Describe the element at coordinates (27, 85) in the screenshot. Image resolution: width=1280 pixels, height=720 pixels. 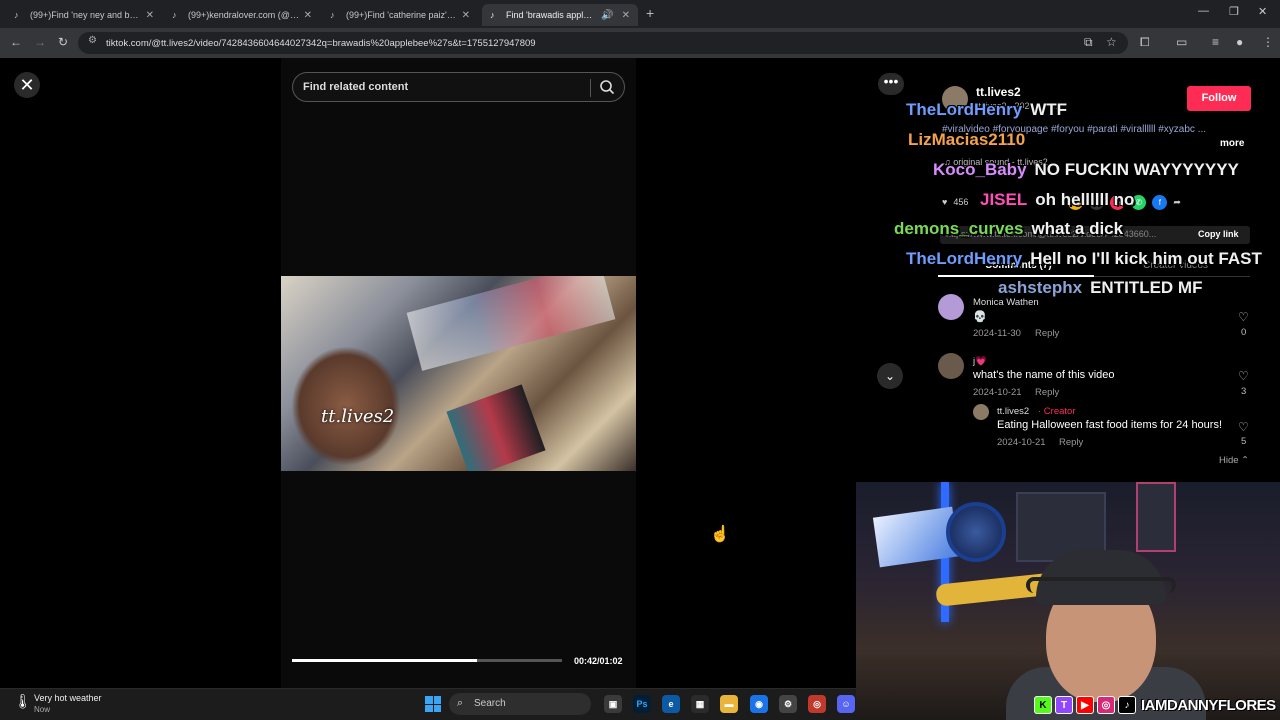
I see `close-viewer-button: ✕` at that location.